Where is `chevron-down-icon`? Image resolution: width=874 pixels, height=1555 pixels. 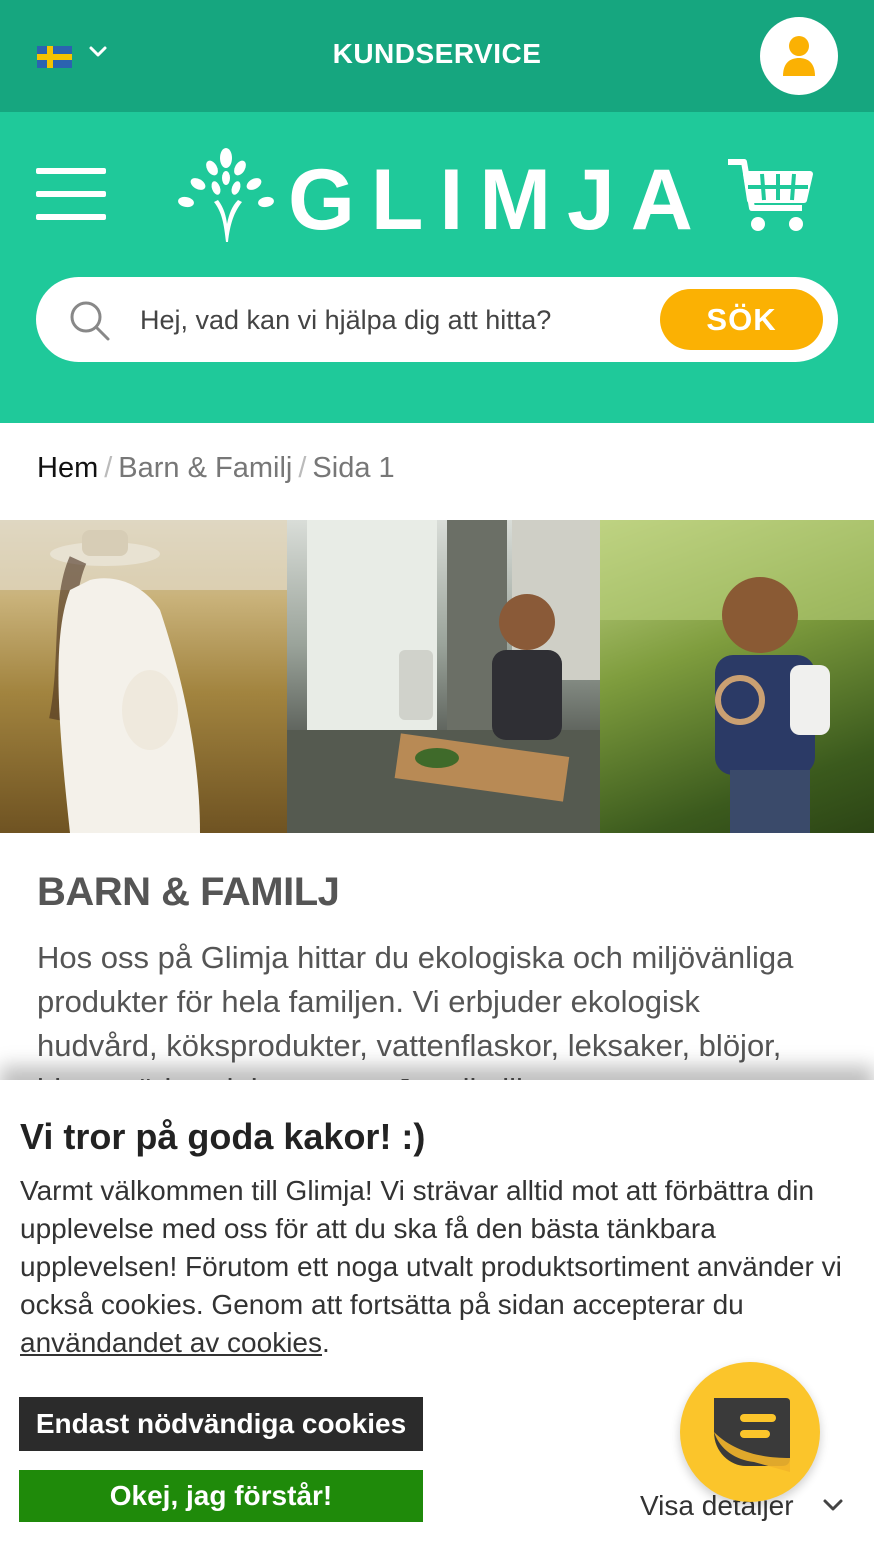 chevron-down-icon is located at coordinates (833, 1506).